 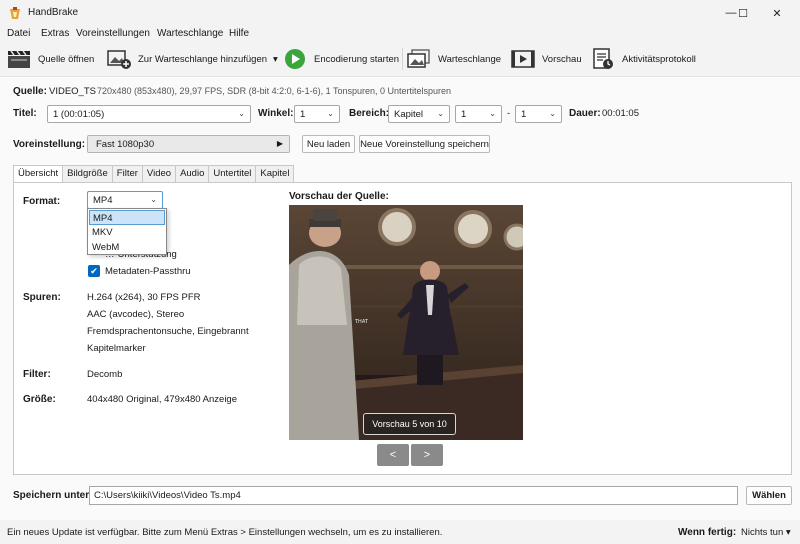 I want to click on format-dropdown-list: MP4 MKV WebM, so click(x=127, y=231).